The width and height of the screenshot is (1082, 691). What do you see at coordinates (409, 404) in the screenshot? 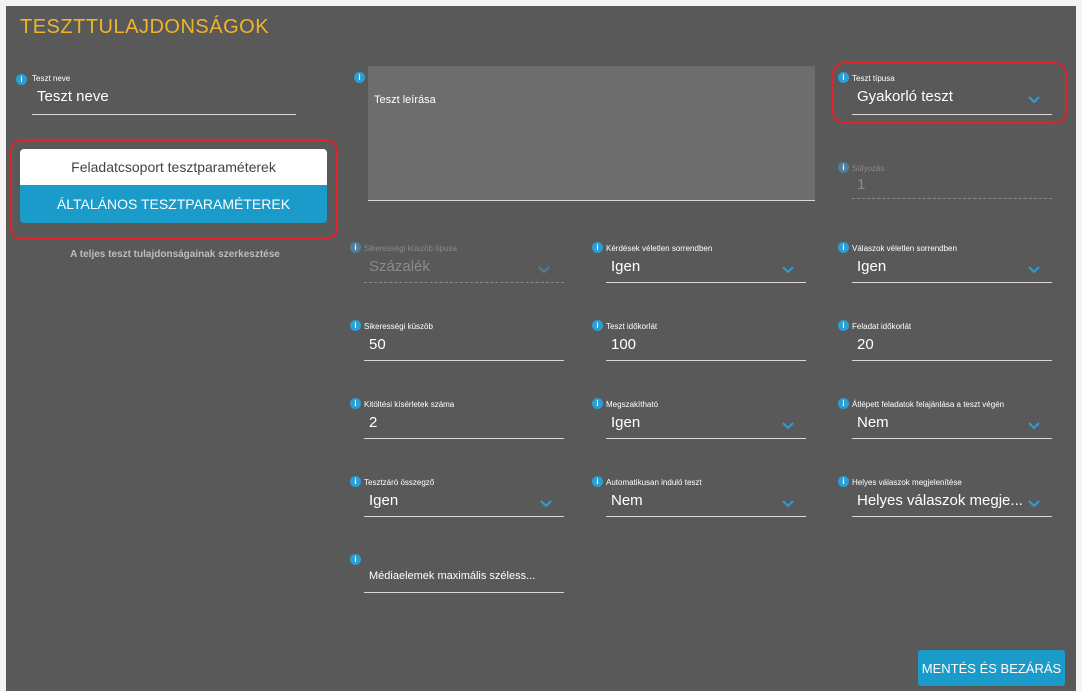
I see `attempts-label: Kitöltési kísérletek száma` at bounding box center [409, 404].